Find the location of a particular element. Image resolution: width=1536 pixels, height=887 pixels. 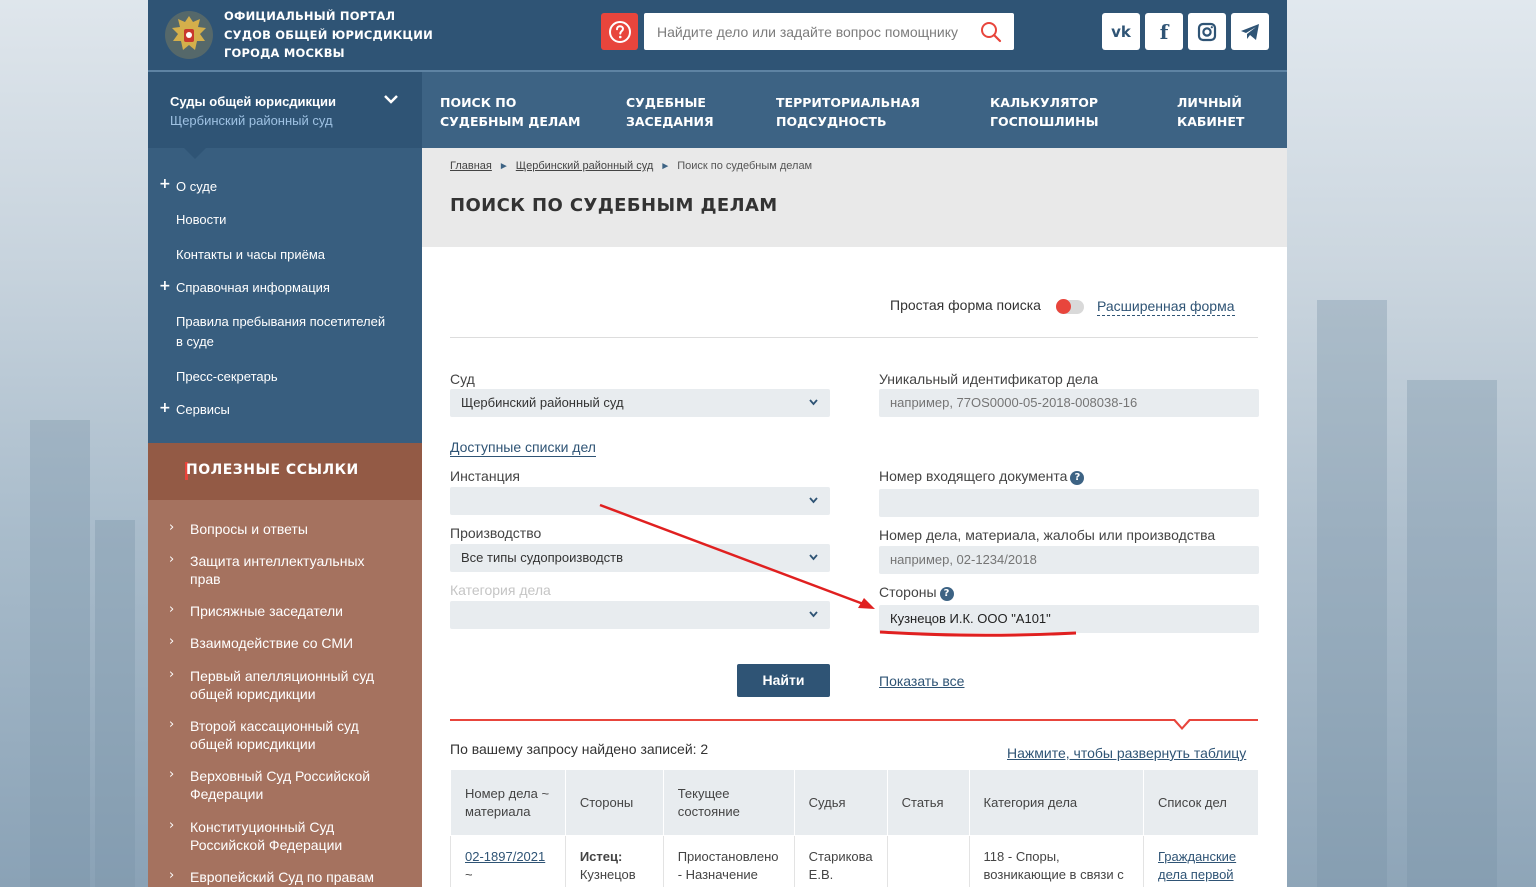

link-line: Федерации is located at coordinates (227, 794).